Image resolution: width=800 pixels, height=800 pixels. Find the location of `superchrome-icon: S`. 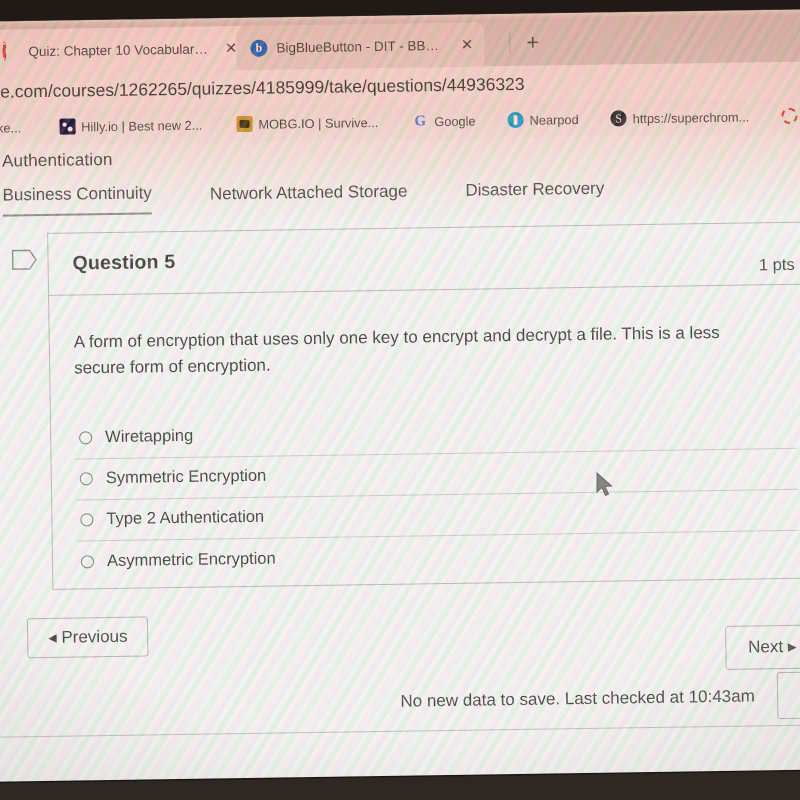

superchrome-icon: S is located at coordinates (618, 118).